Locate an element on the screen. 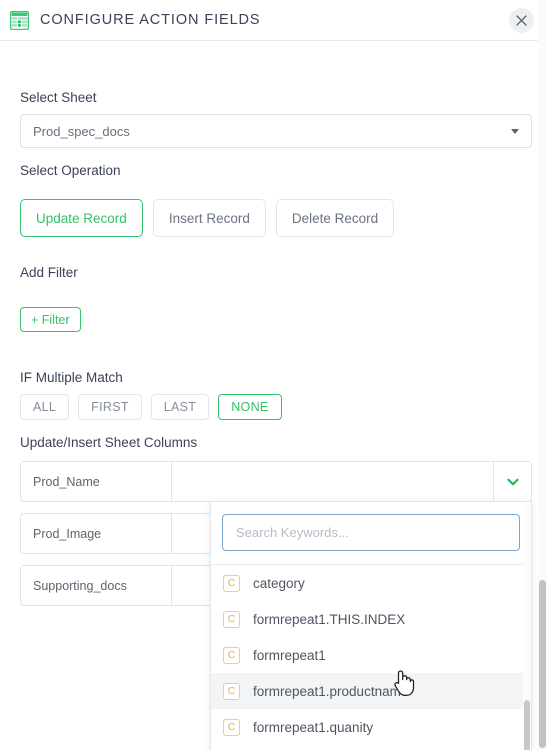  list-item: C category is located at coordinates (371, 583).